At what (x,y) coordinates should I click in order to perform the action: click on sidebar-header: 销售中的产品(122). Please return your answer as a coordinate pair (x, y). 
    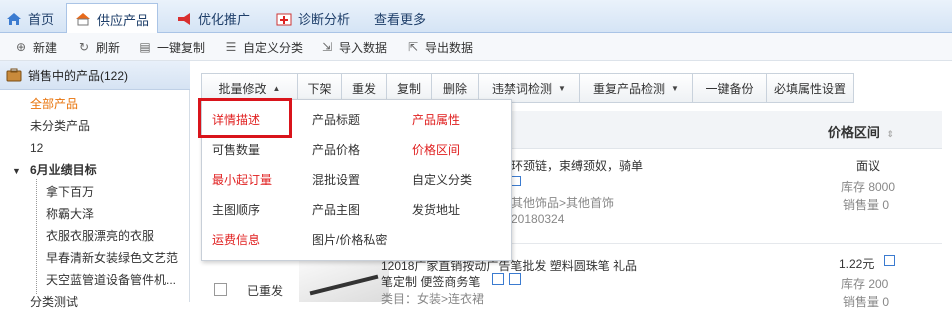
    Looking at the image, I should click on (95, 75).